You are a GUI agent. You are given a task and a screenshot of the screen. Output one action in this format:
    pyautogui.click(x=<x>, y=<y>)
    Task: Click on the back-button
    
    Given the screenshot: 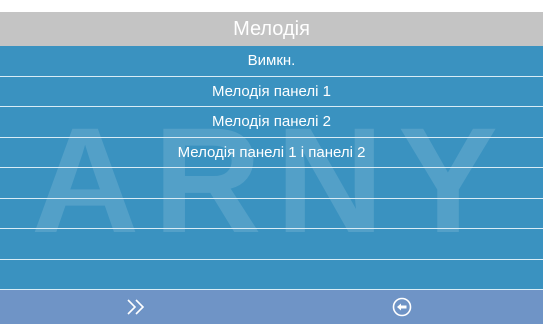 What is the action you would take?
    pyautogui.click(x=402, y=307)
    